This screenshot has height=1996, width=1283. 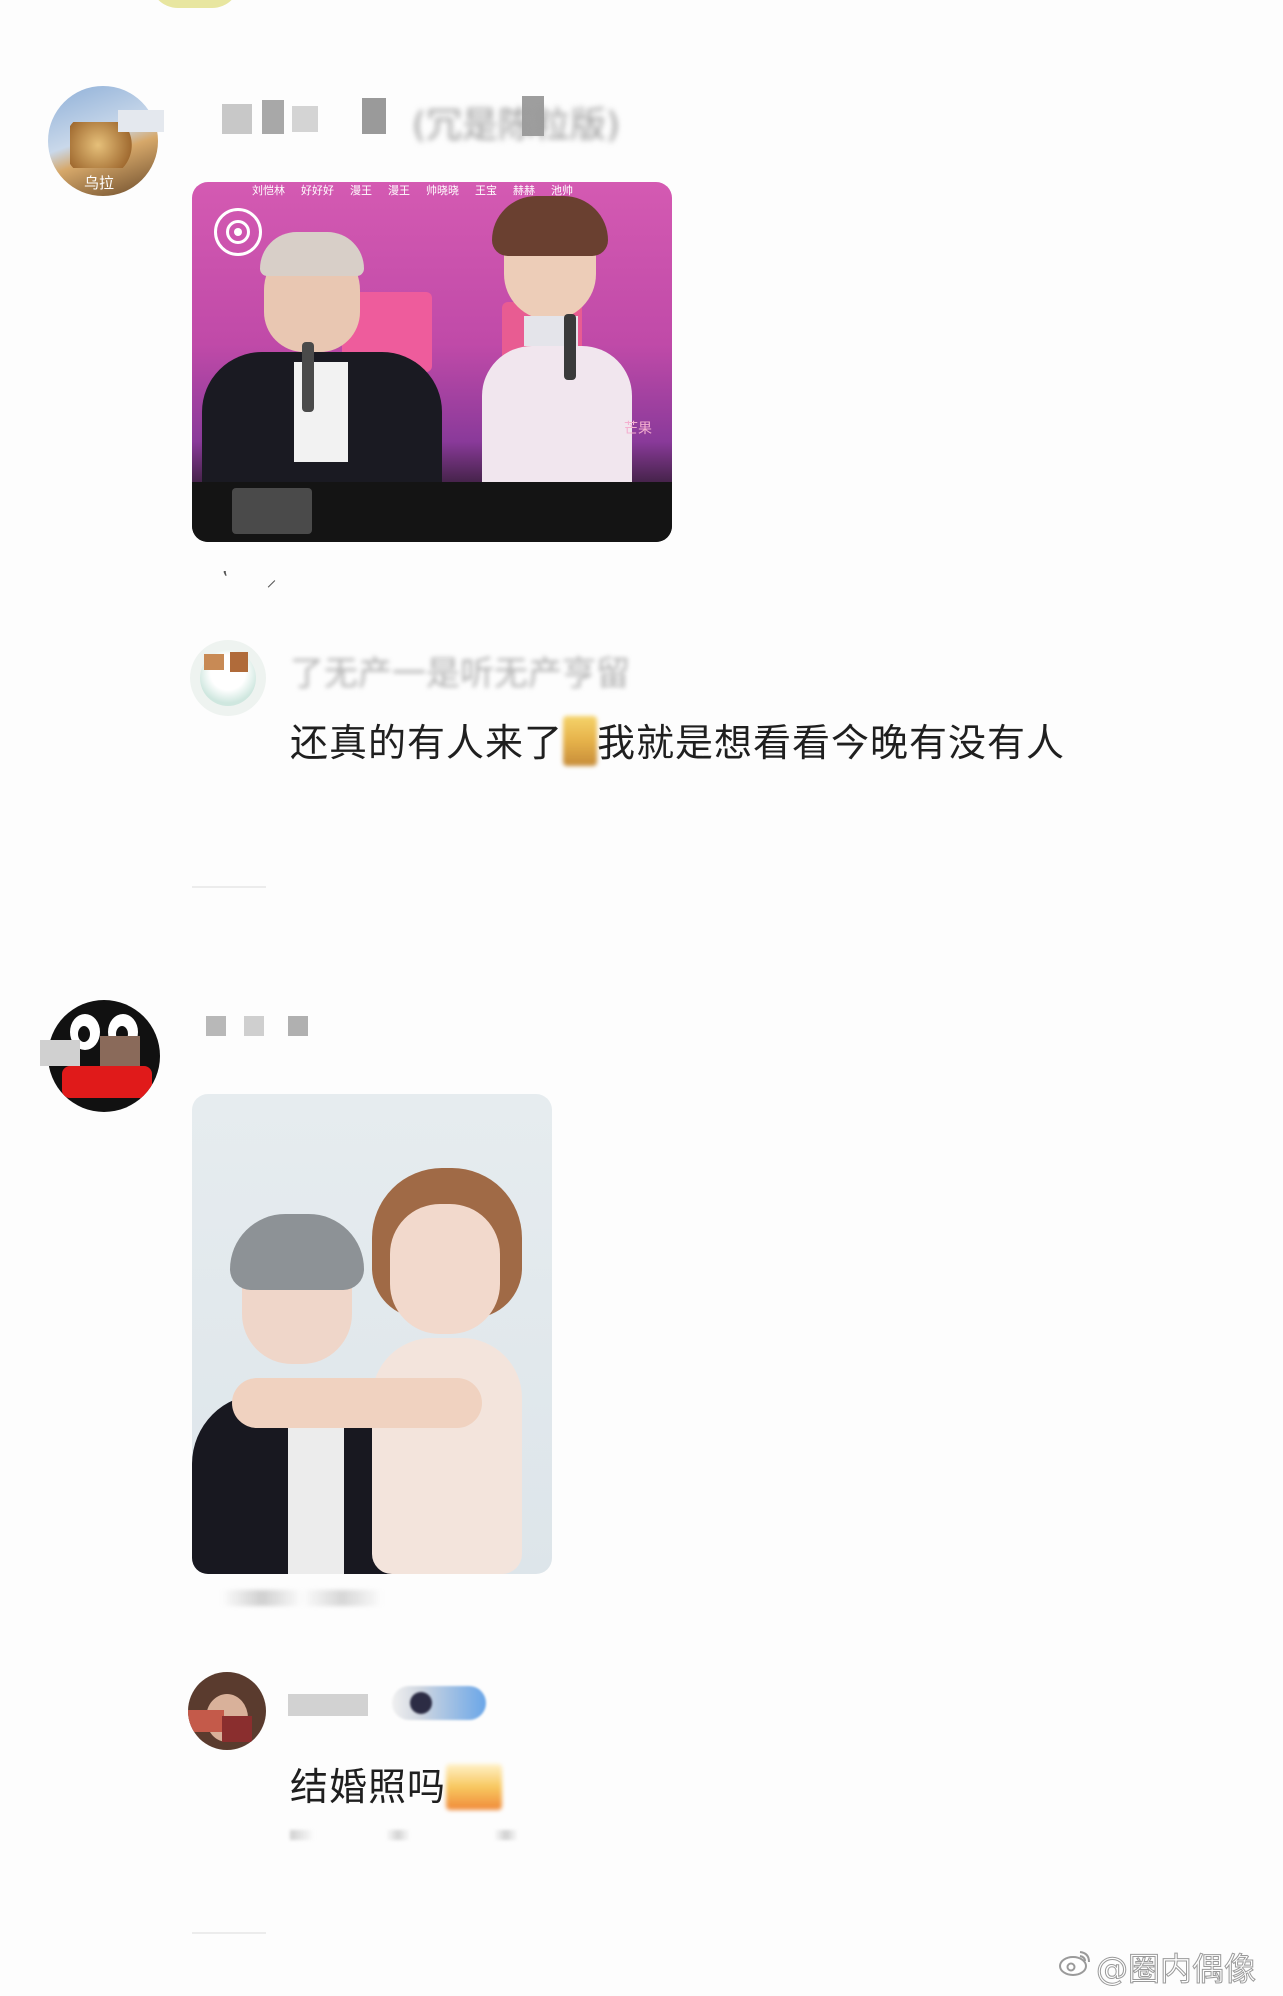 What do you see at coordinates (195, 4) in the screenshot?
I see `partial-avatar` at bounding box center [195, 4].